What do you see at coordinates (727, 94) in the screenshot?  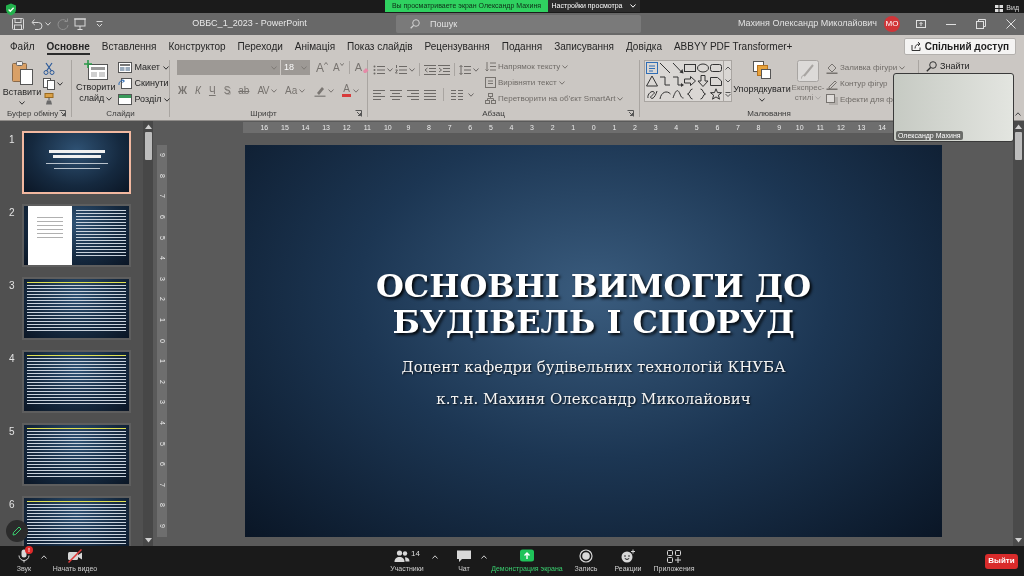 I see `more-icon` at bounding box center [727, 94].